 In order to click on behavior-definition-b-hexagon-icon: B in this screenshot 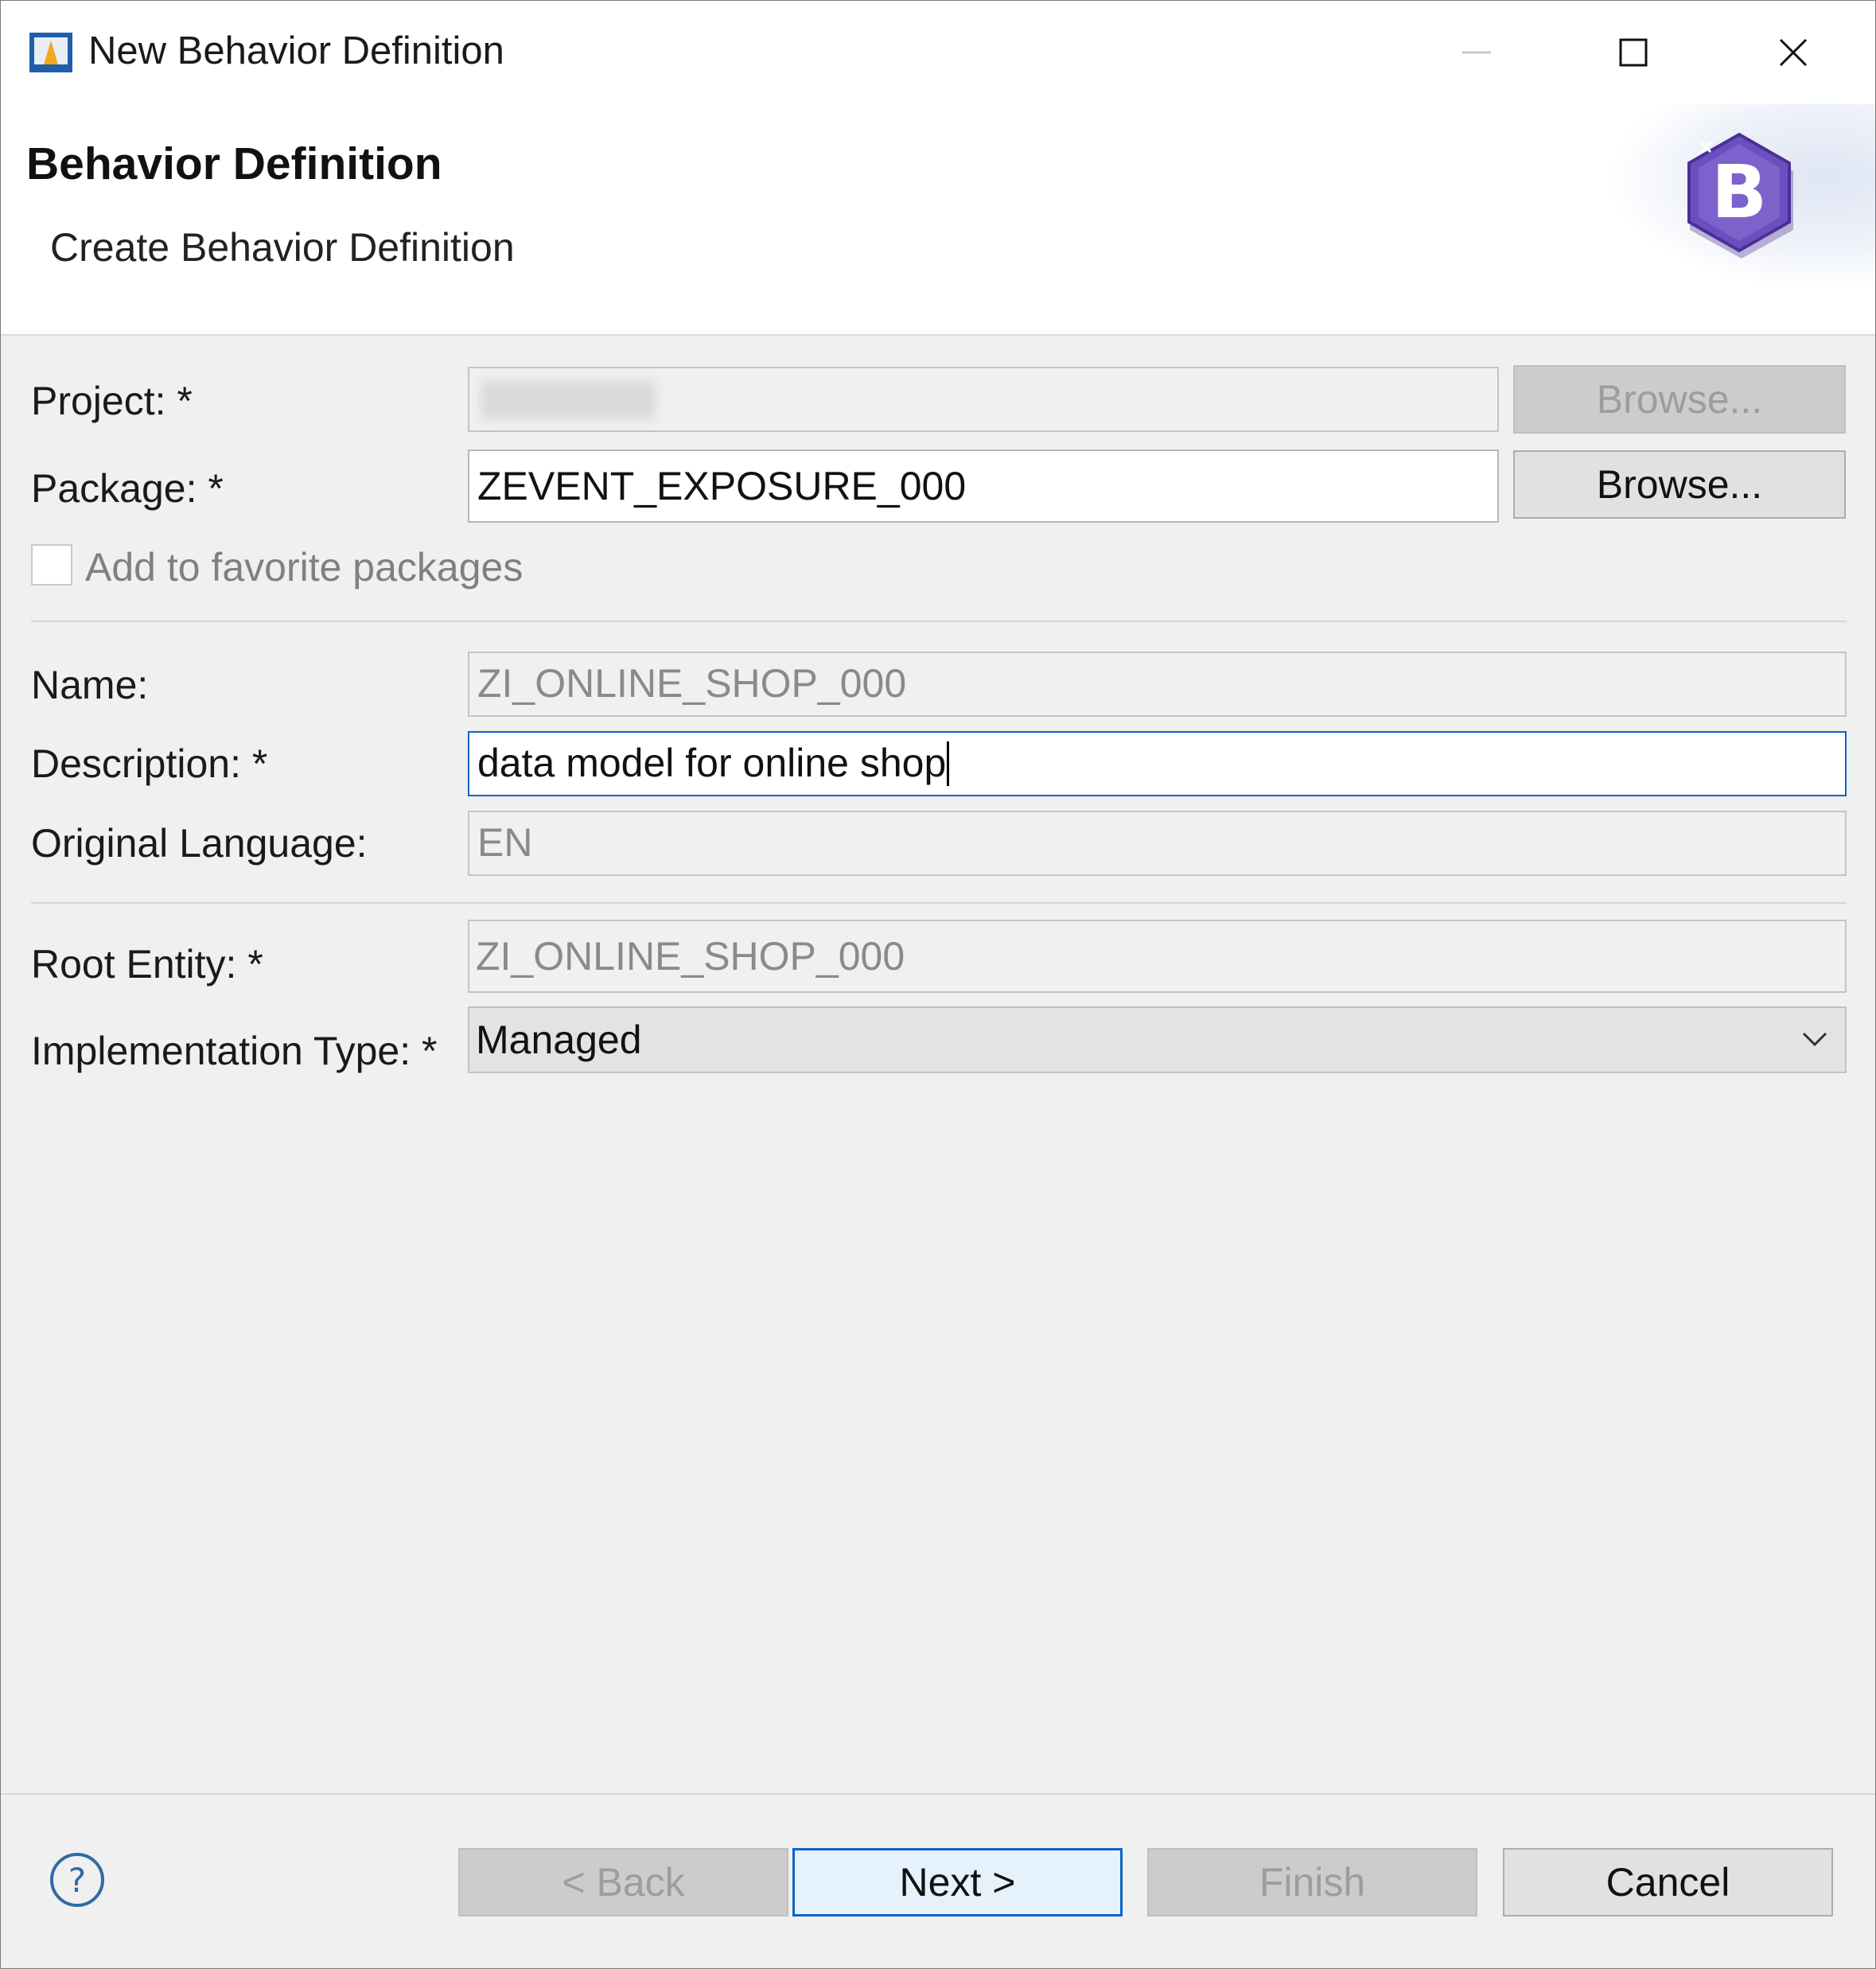, I will do `click(1740, 195)`.